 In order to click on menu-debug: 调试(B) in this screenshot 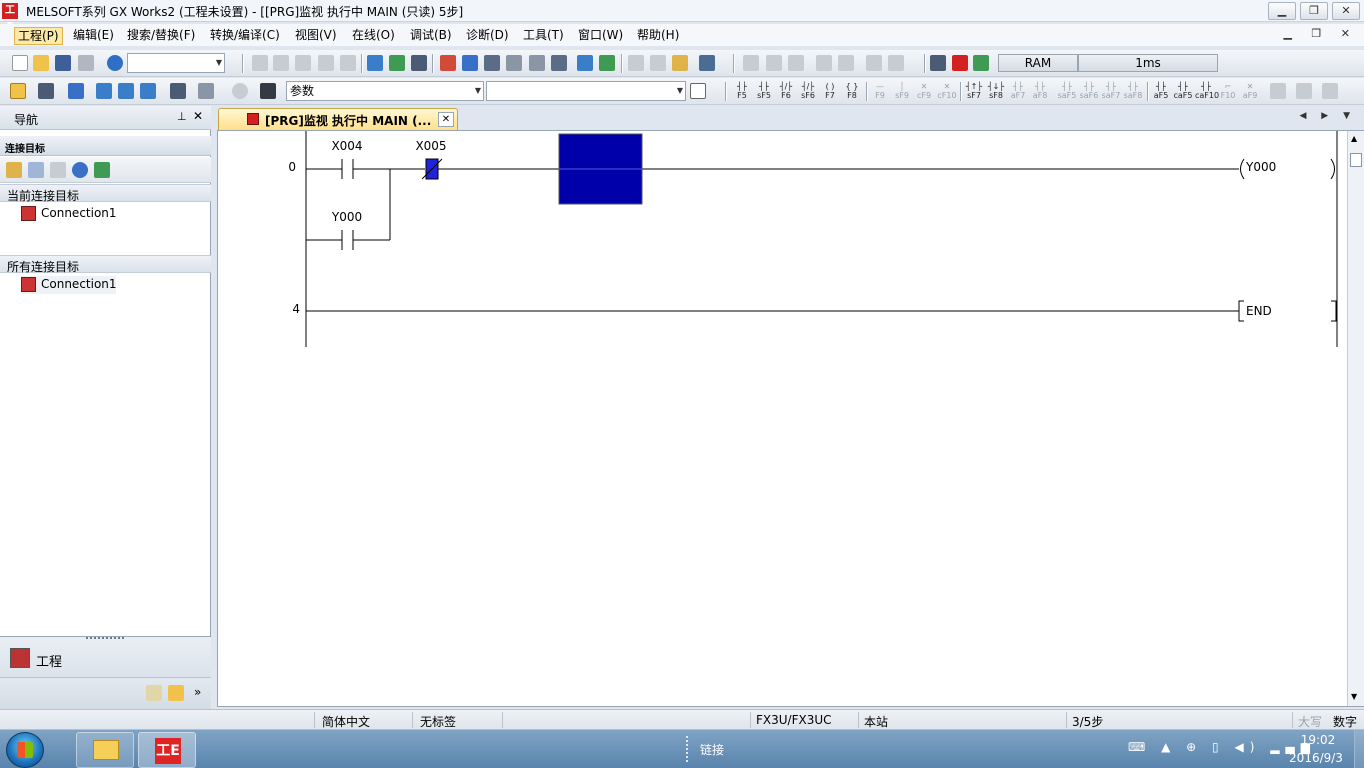, I will do `click(431, 36)`.